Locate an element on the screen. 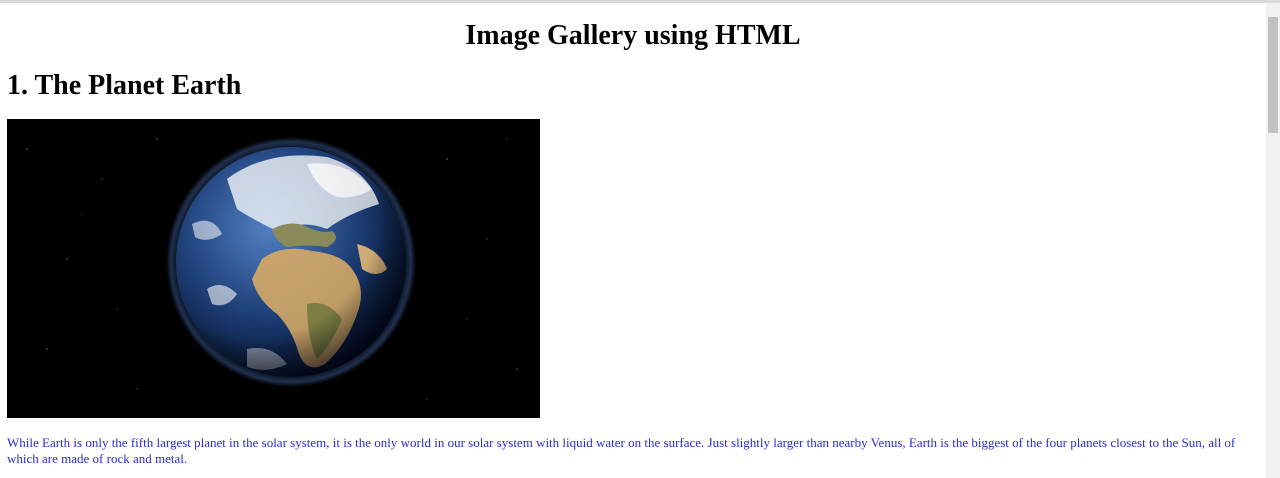 The image size is (1280, 478). scrollbar-thumb is located at coordinates (1273, 75).